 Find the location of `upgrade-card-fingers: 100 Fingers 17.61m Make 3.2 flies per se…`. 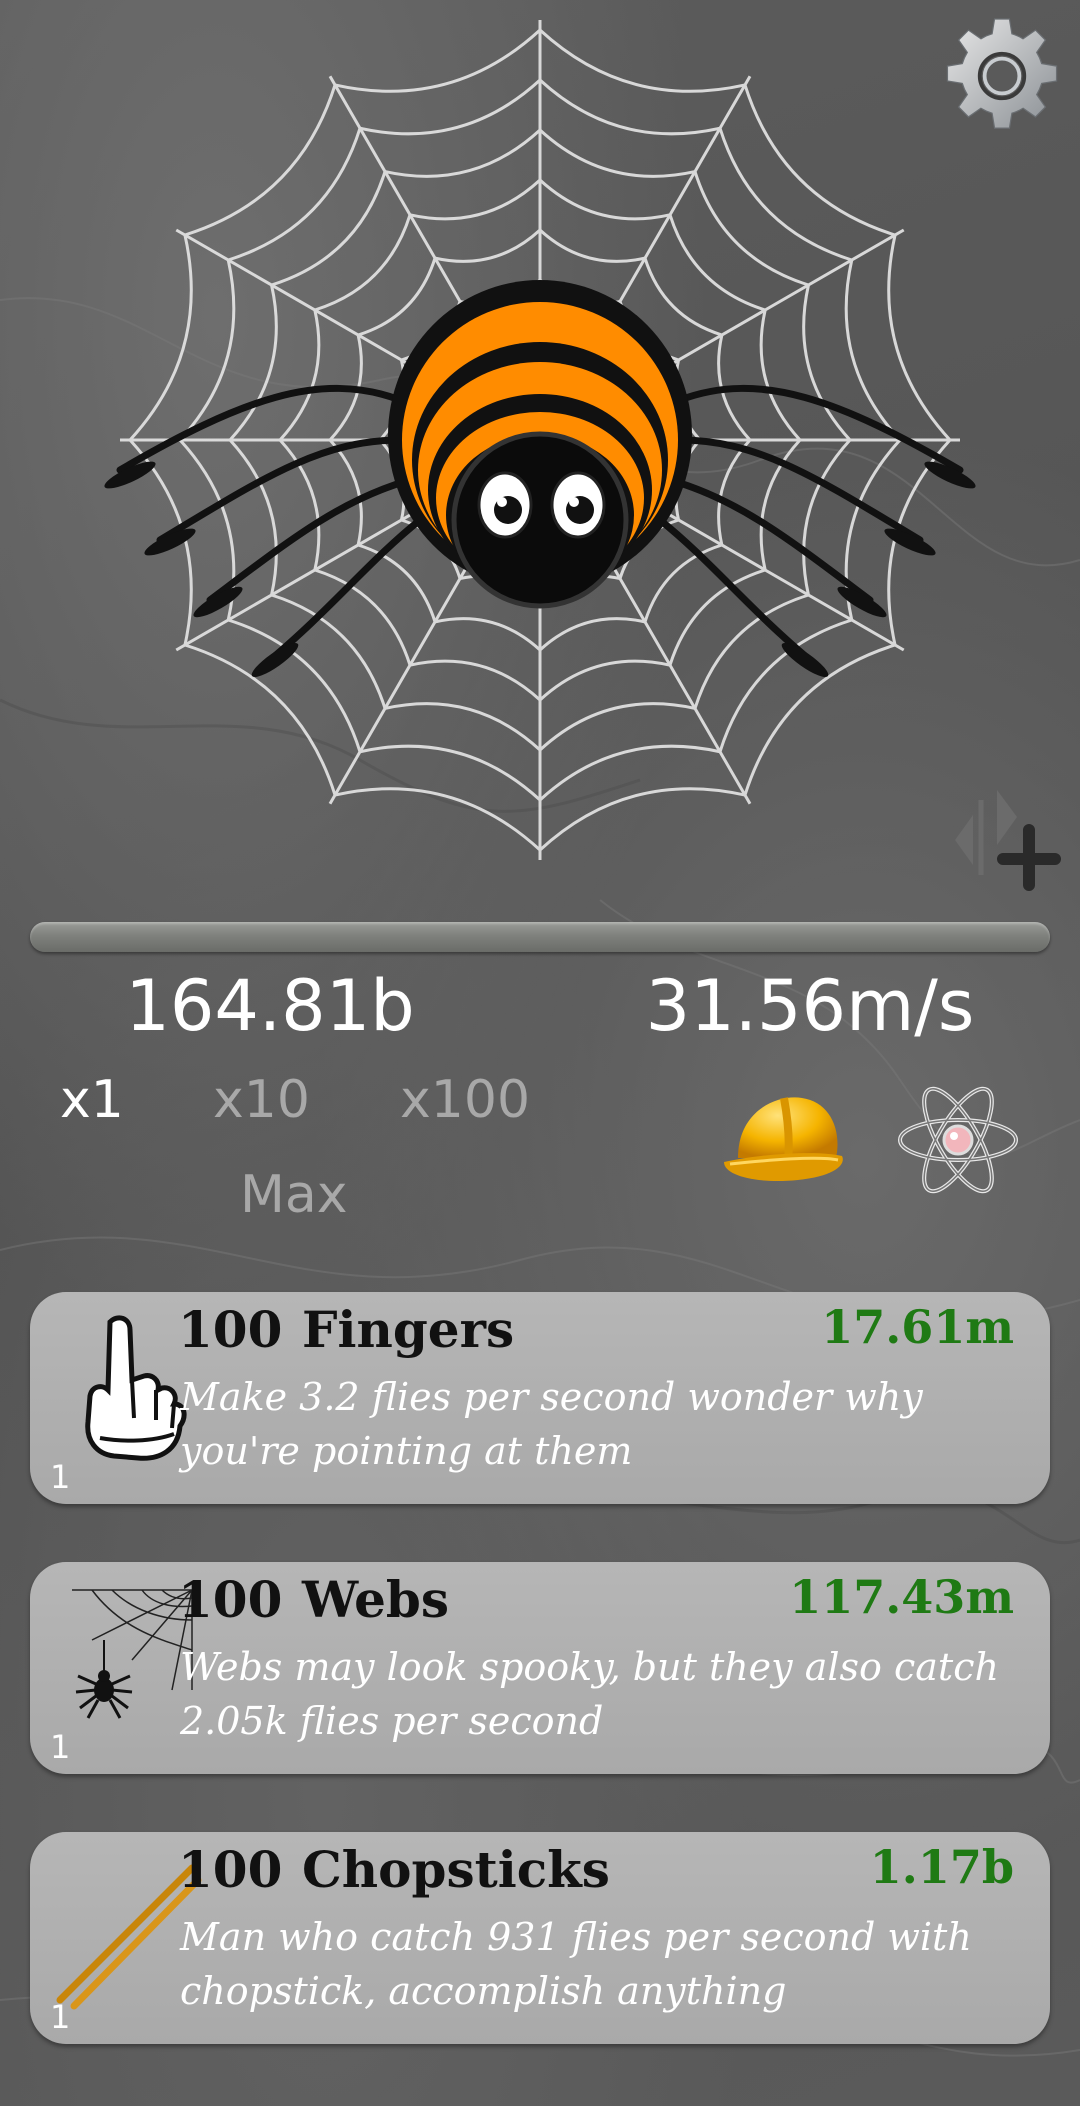

upgrade-card-fingers: 100 Fingers 17.61m Make 3.2 flies per se… is located at coordinates (540, 1398).